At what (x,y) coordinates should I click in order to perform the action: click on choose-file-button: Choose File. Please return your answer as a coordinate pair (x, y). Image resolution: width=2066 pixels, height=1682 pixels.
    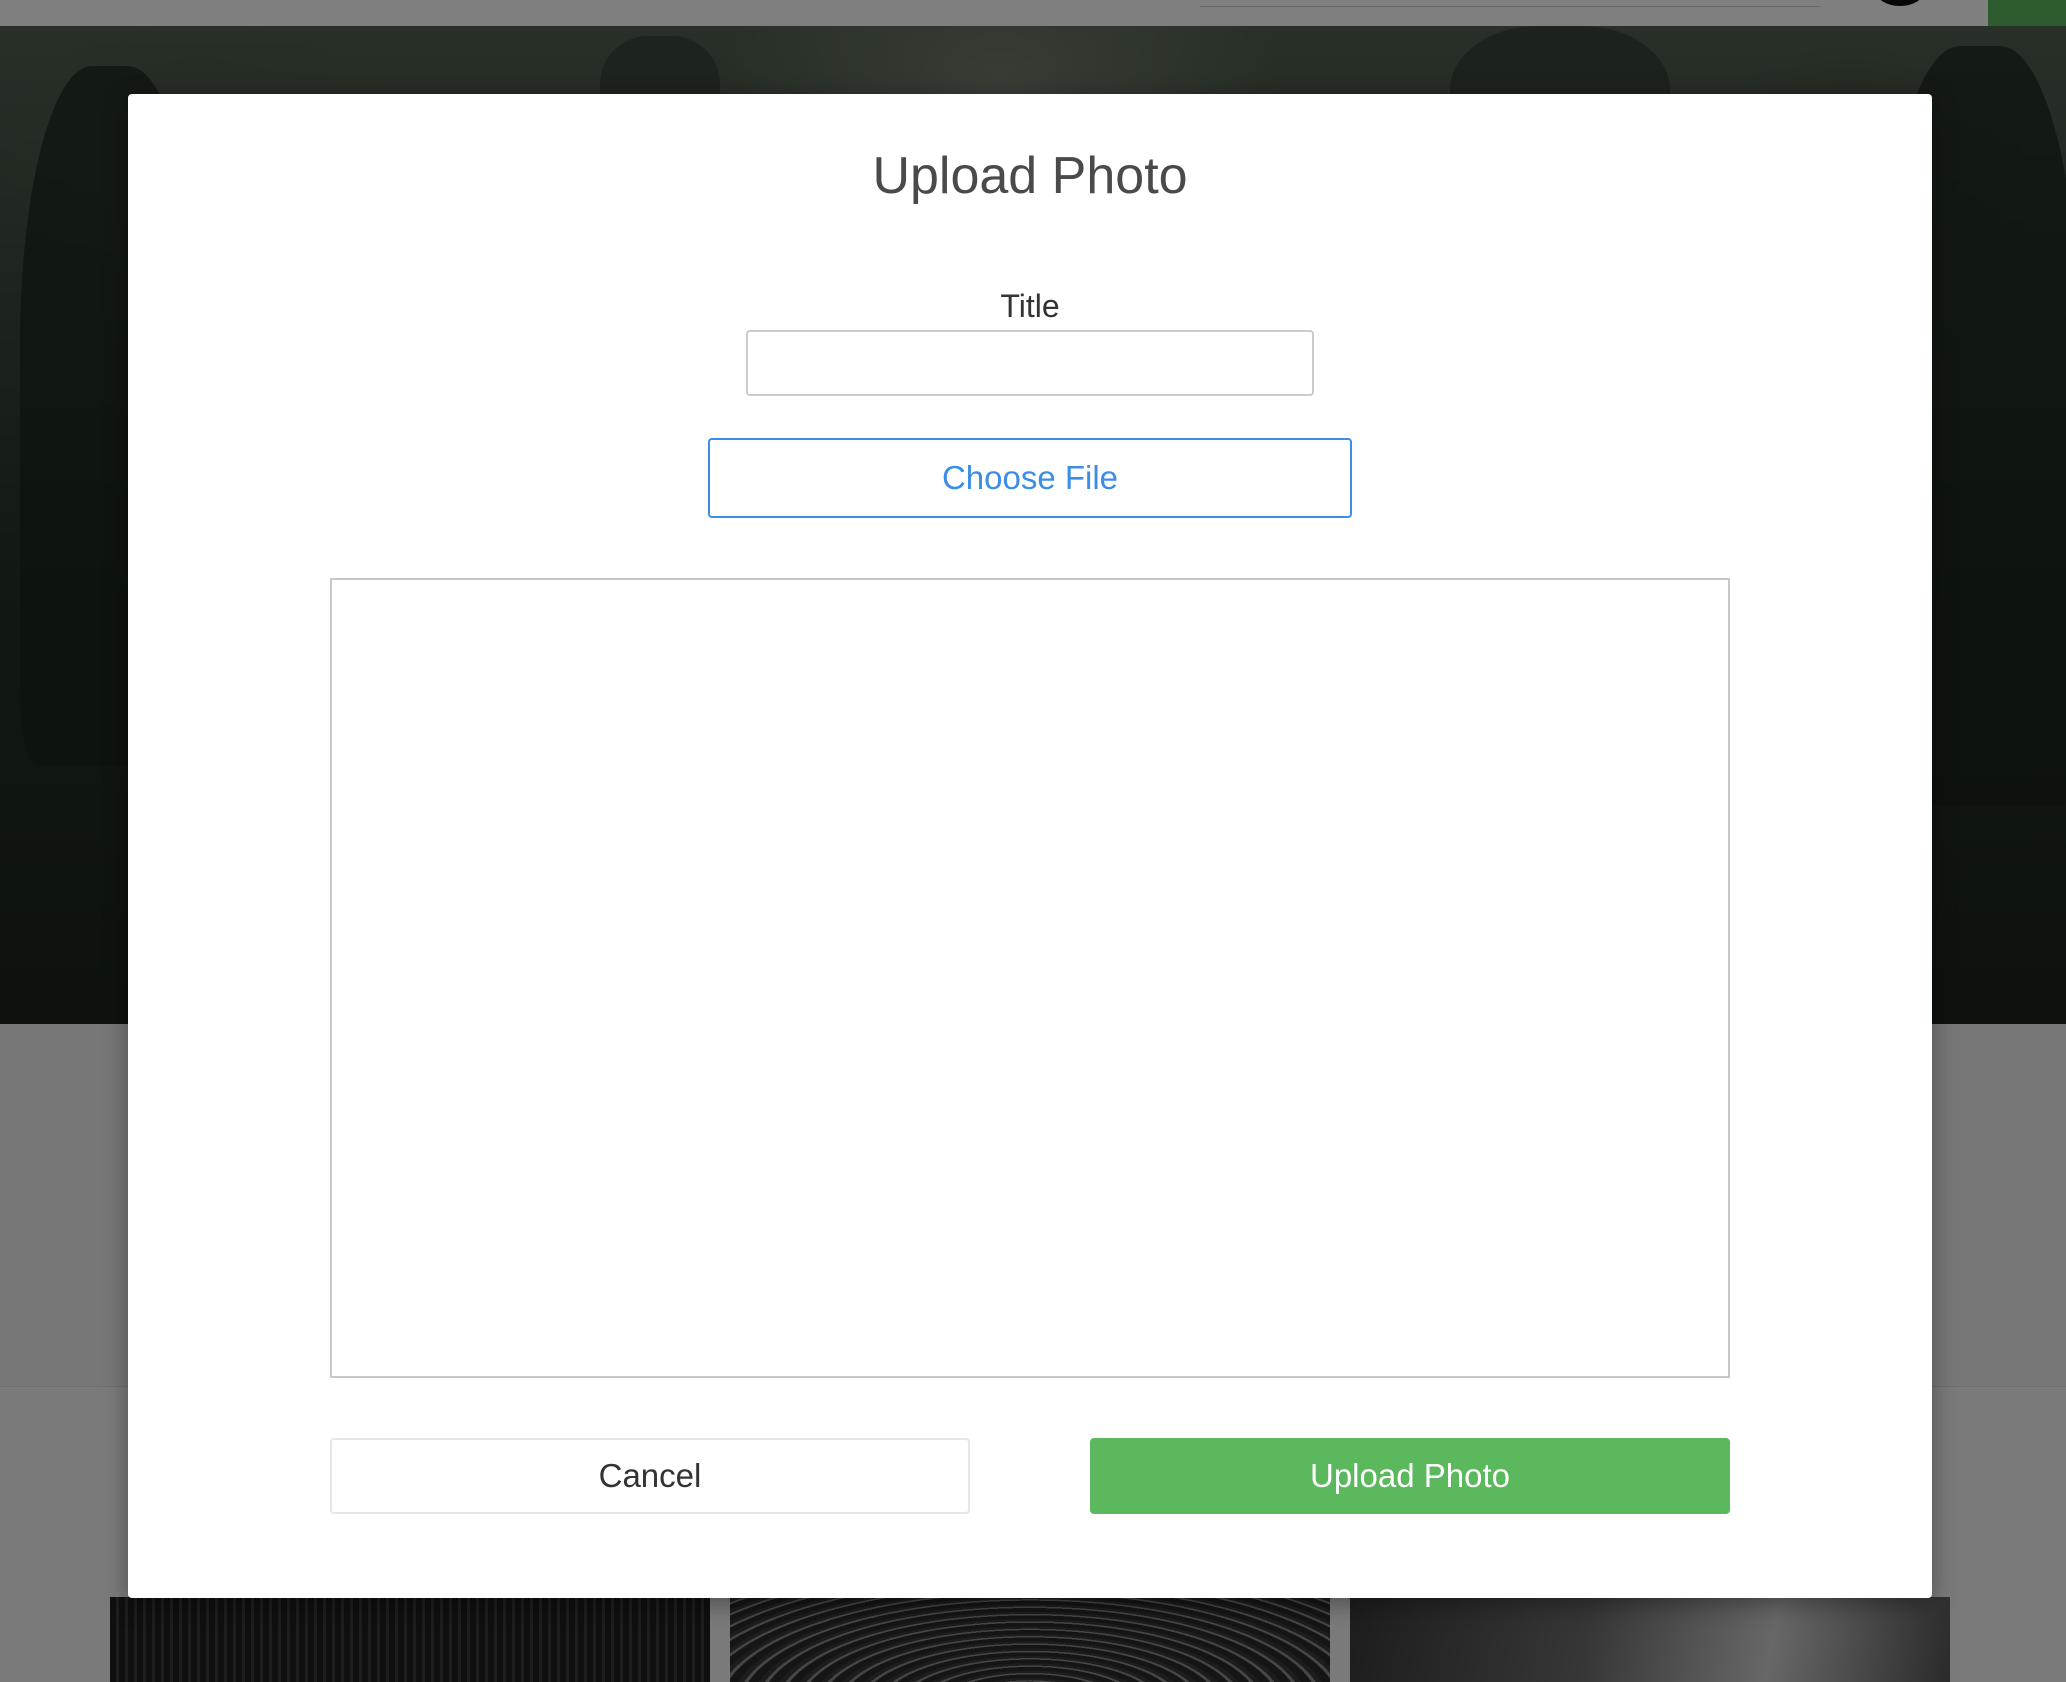
    Looking at the image, I should click on (1030, 478).